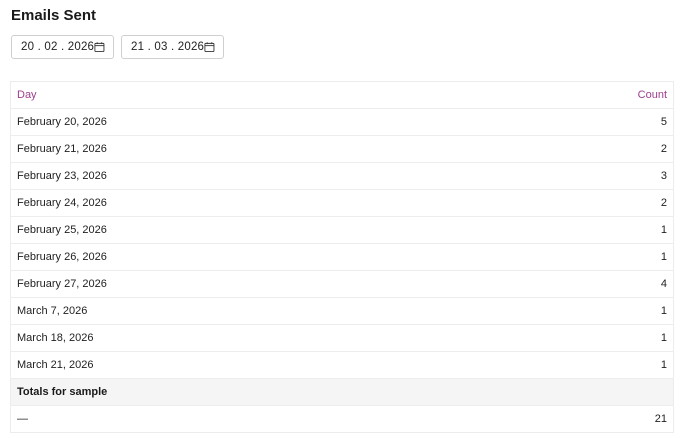 The width and height of the screenshot is (690, 438). I want to click on table-row: February 25, 2026 1, so click(342, 230).